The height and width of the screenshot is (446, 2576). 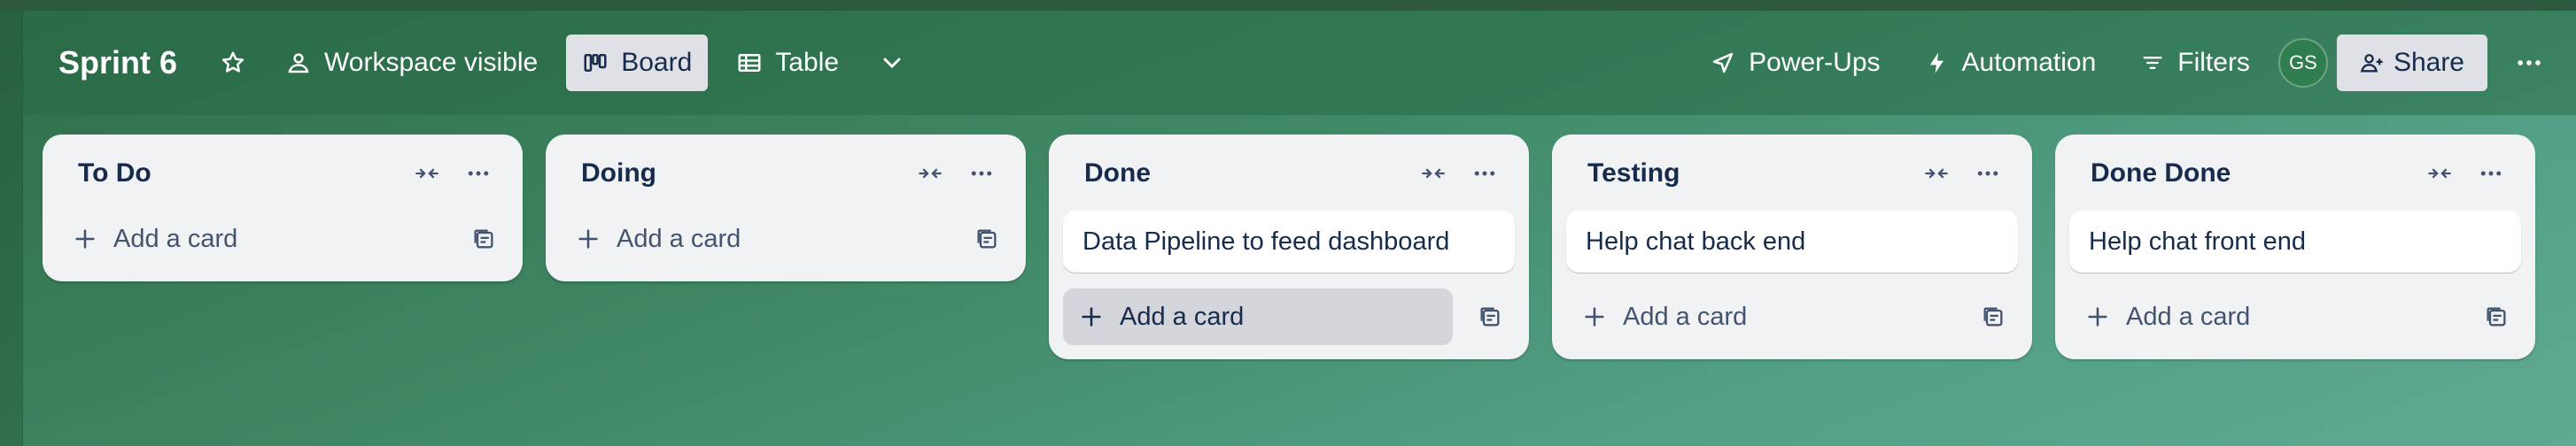 I want to click on board-menu-button, so click(x=2529, y=63).